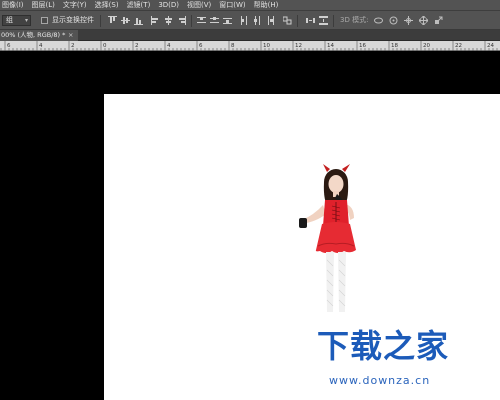 The height and width of the screenshot is (400, 500). Describe the element at coordinates (14, 5) in the screenshot. I see `menu-image: 图像(I)` at that location.